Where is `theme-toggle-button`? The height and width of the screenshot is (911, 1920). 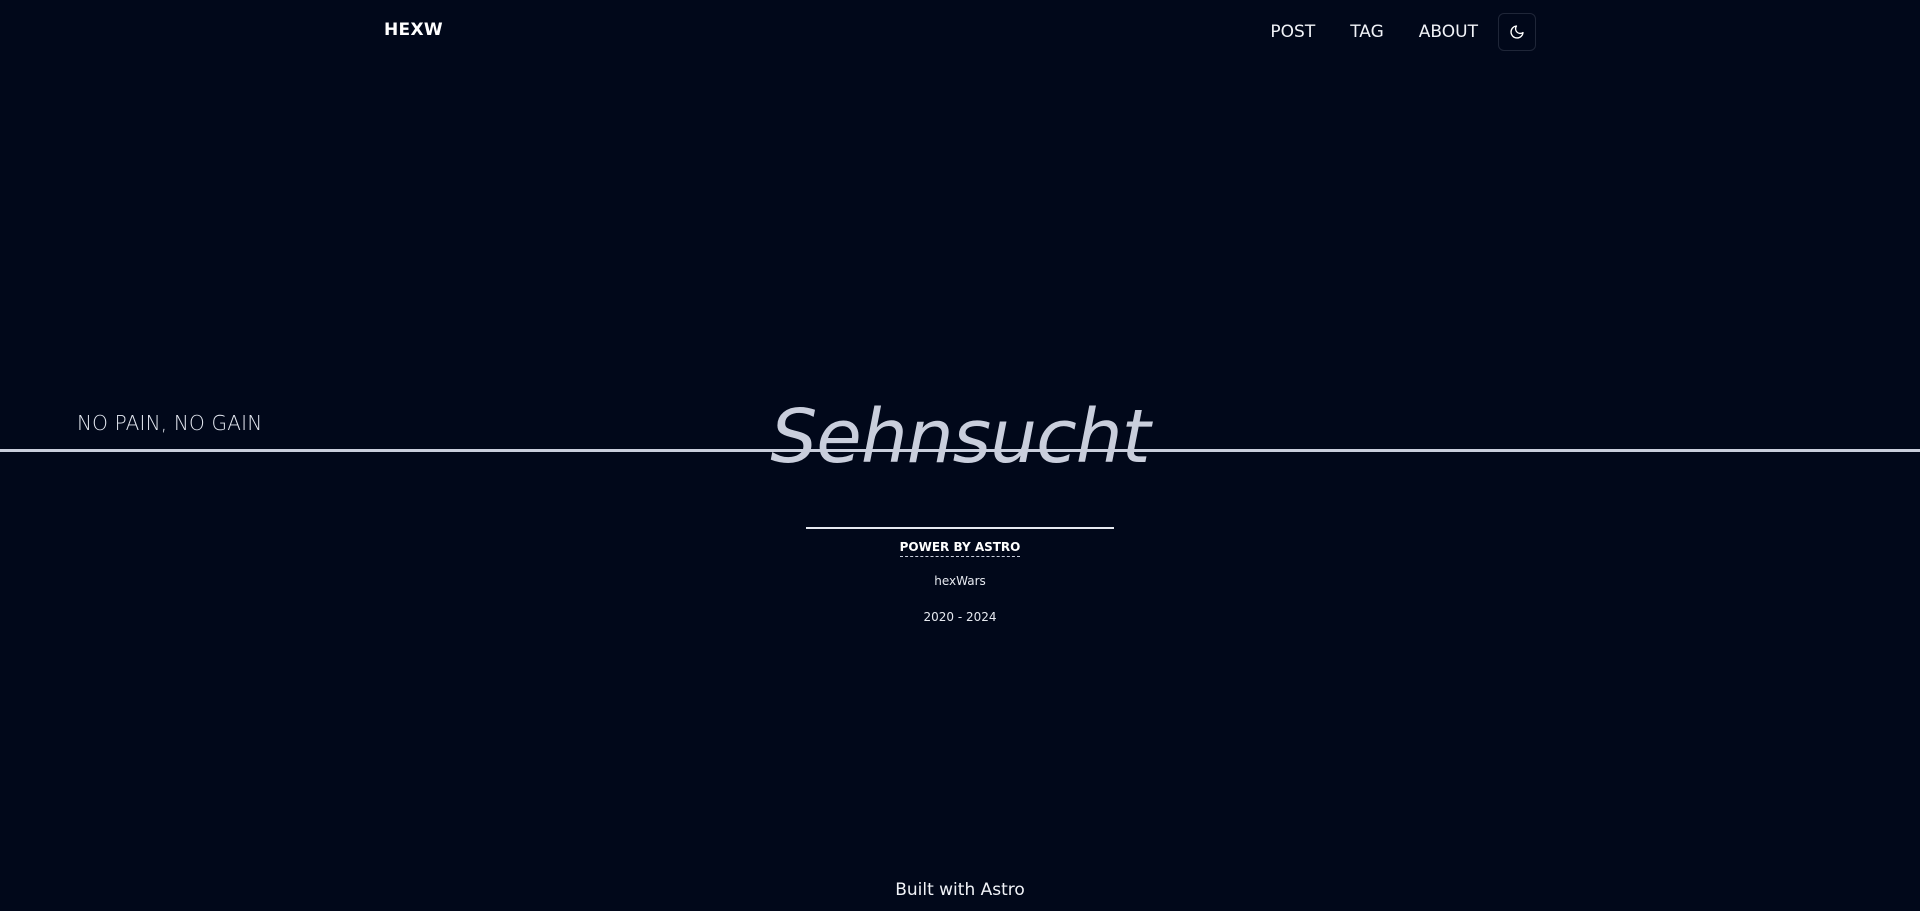 theme-toggle-button is located at coordinates (1517, 32).